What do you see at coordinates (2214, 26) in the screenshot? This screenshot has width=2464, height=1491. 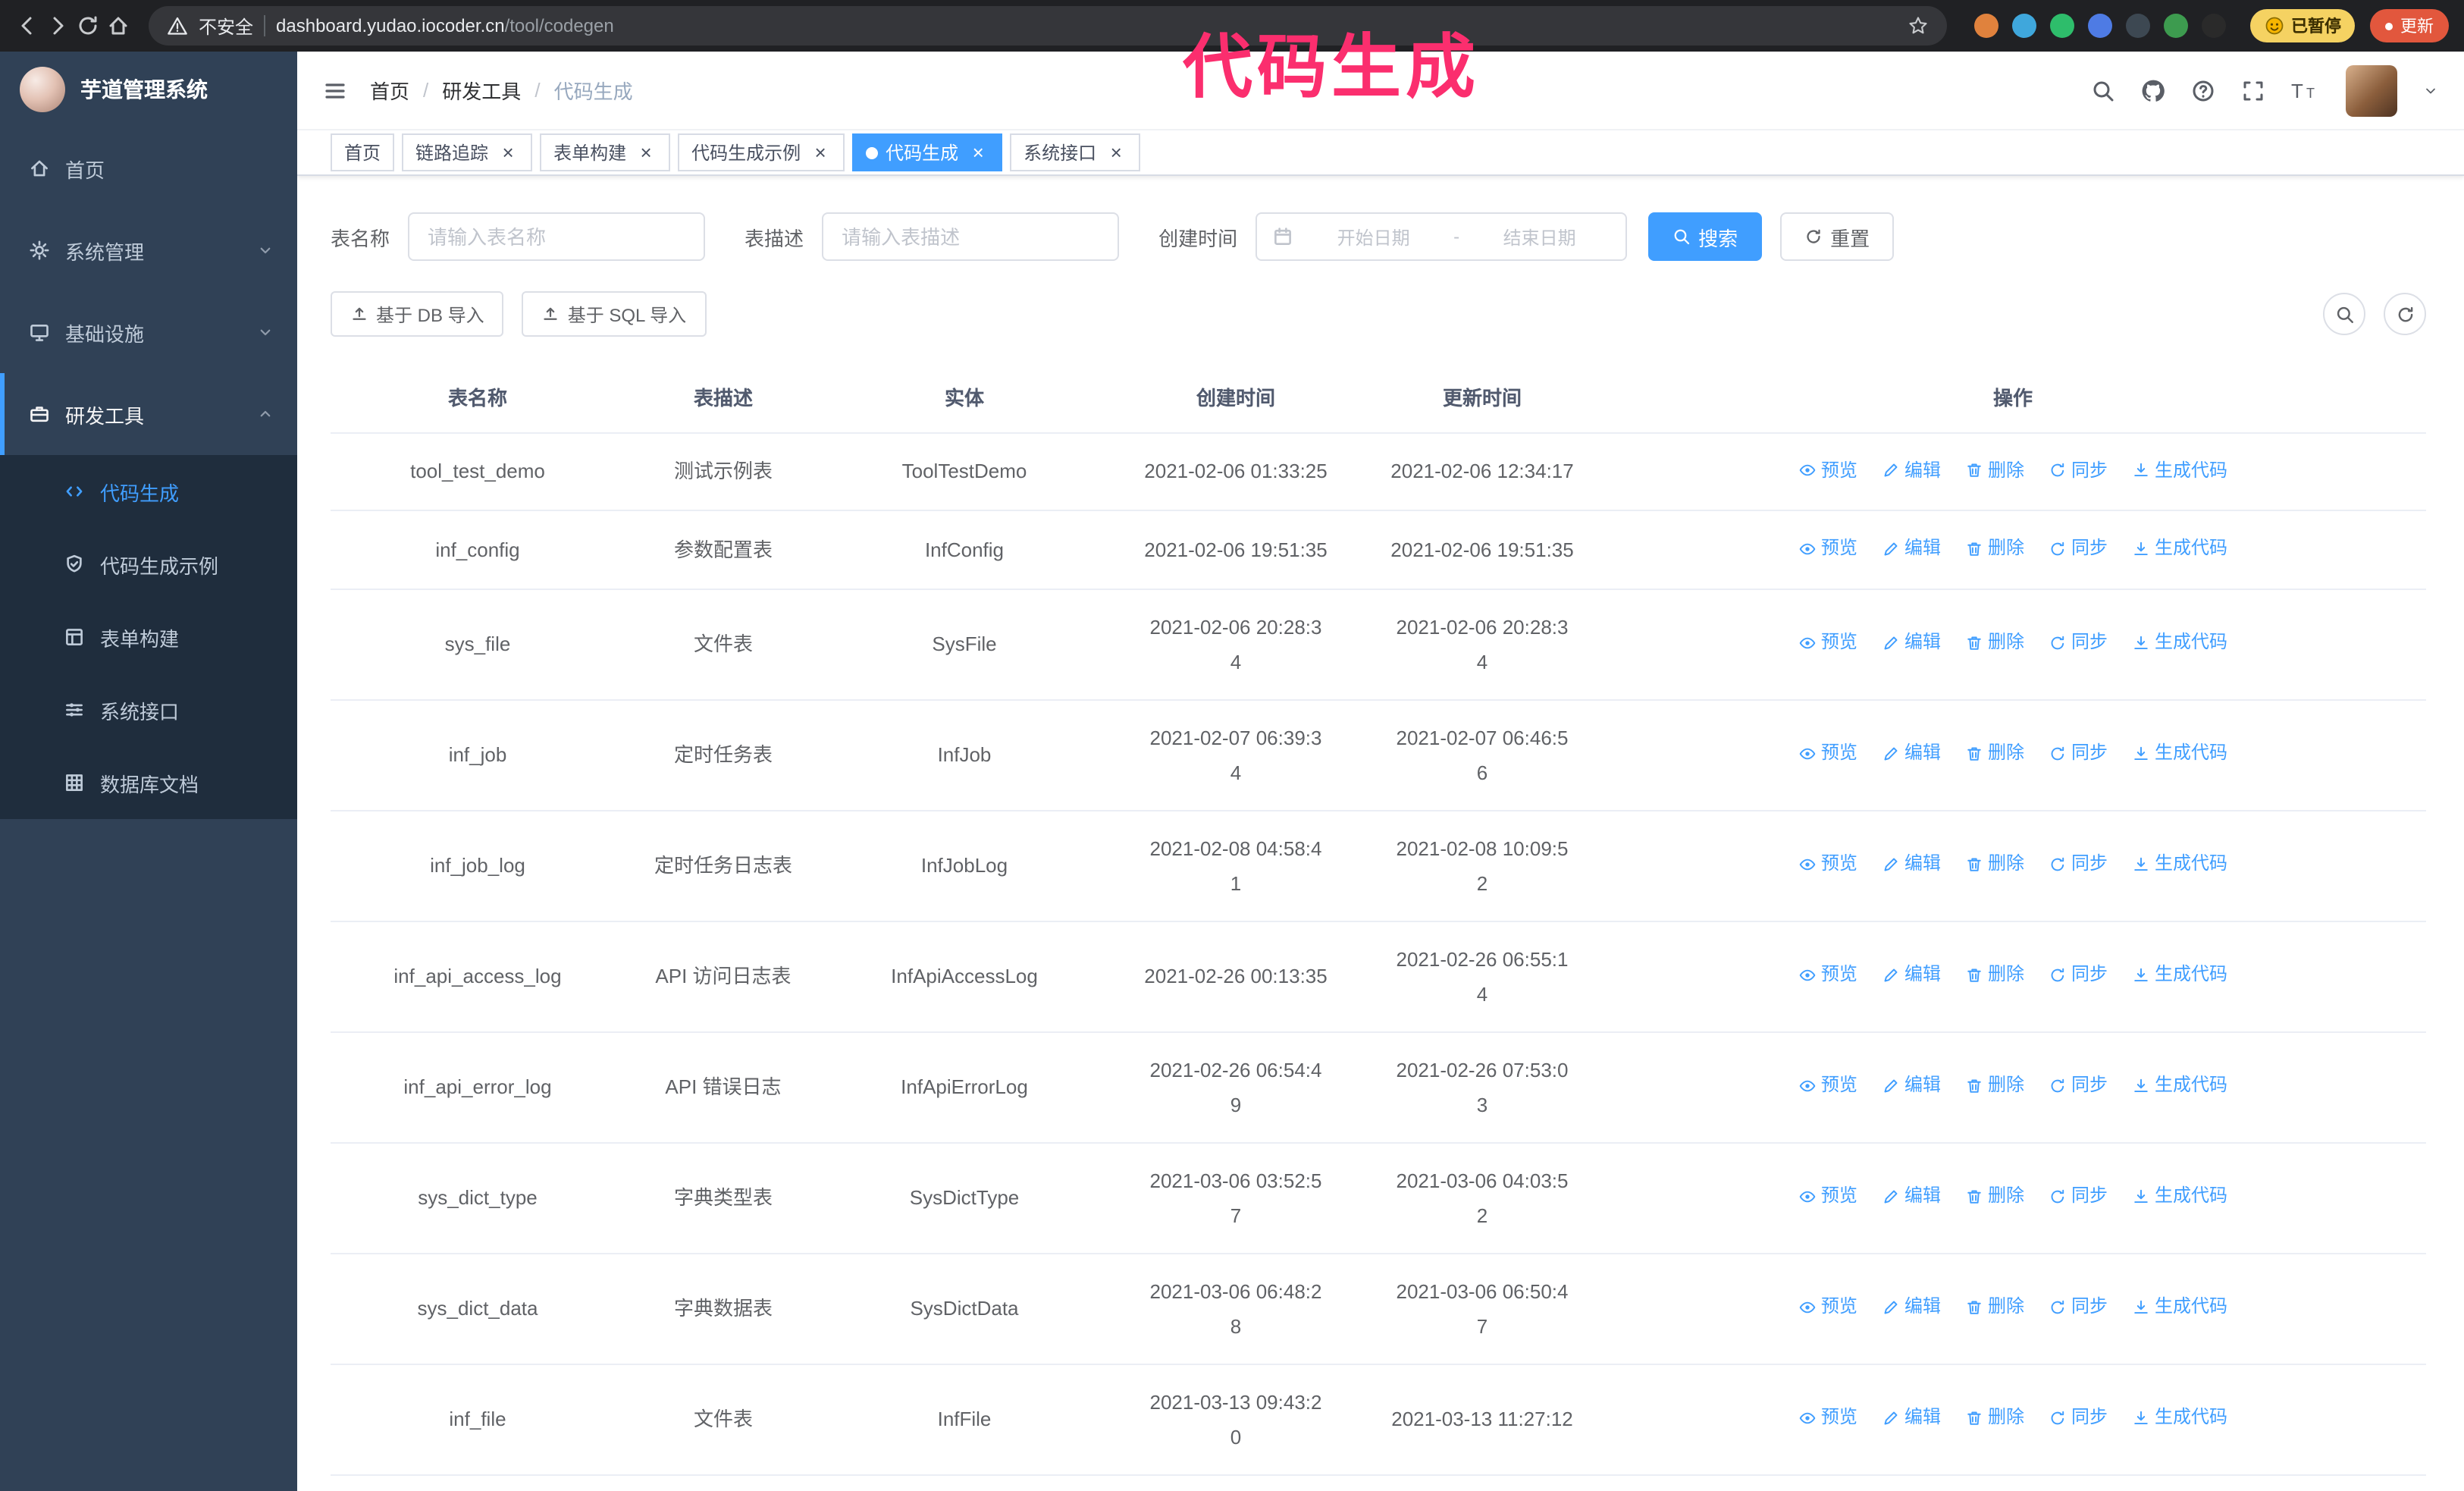 I see `extension-black-icon` at bounding box center [2214, 26].